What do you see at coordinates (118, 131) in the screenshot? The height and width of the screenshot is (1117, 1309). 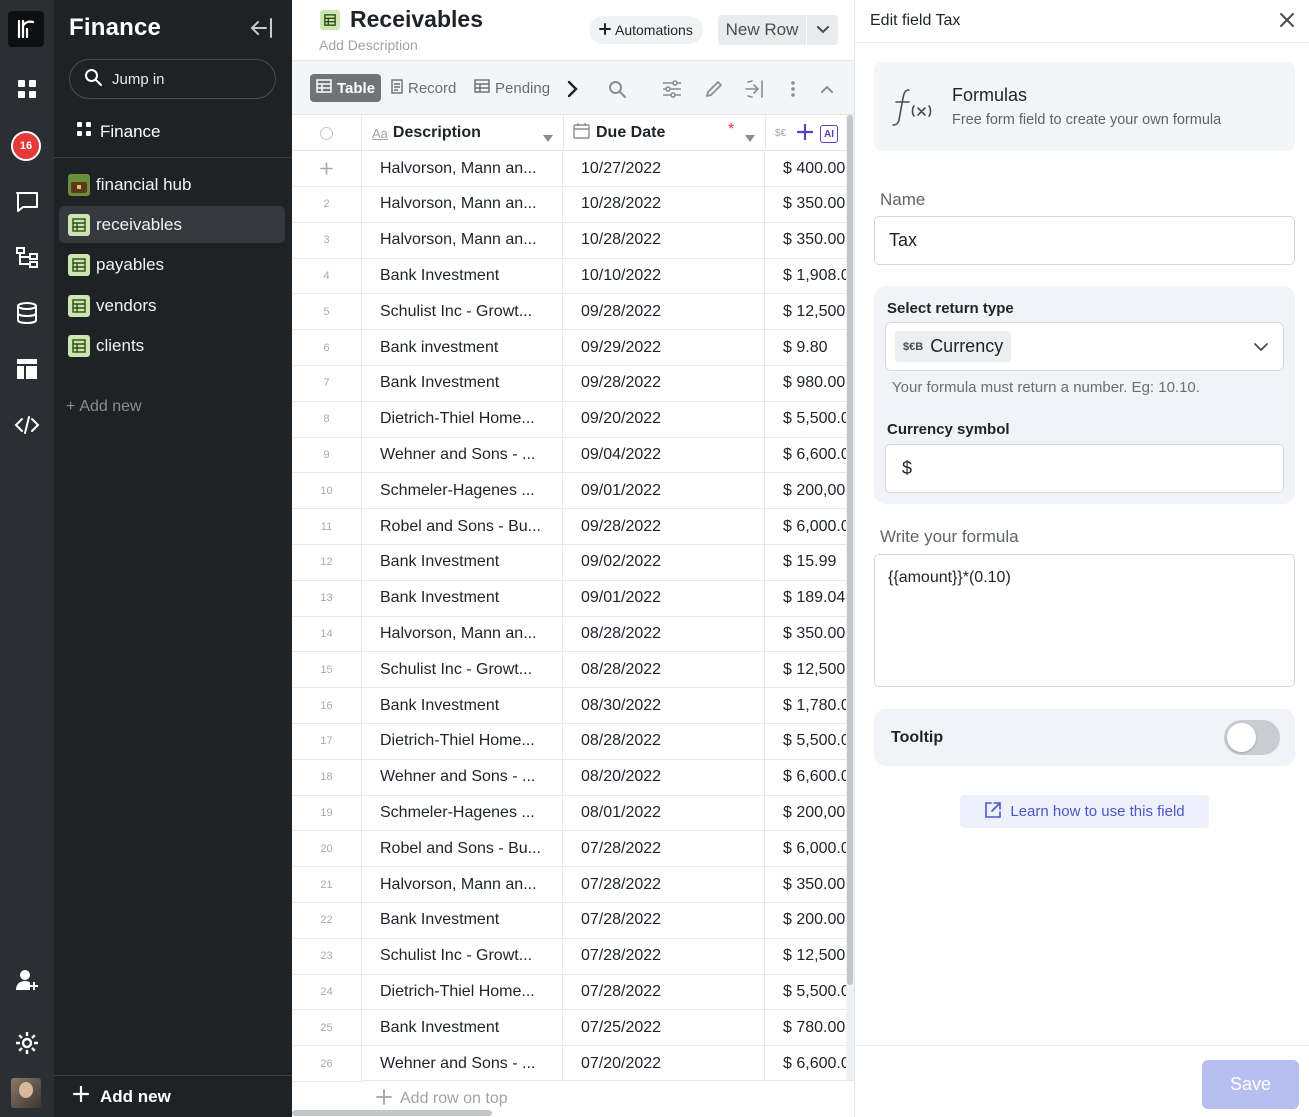 I see `workspace-link: Finance` at bounding box center [118, 131].